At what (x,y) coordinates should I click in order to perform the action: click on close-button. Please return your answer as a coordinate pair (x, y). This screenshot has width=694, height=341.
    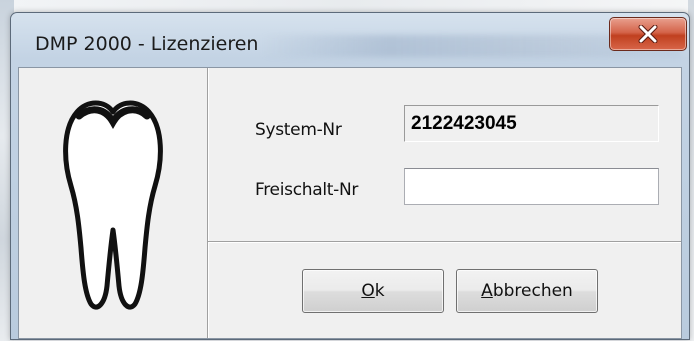
    Looking at the image, I should click on (648, 34).